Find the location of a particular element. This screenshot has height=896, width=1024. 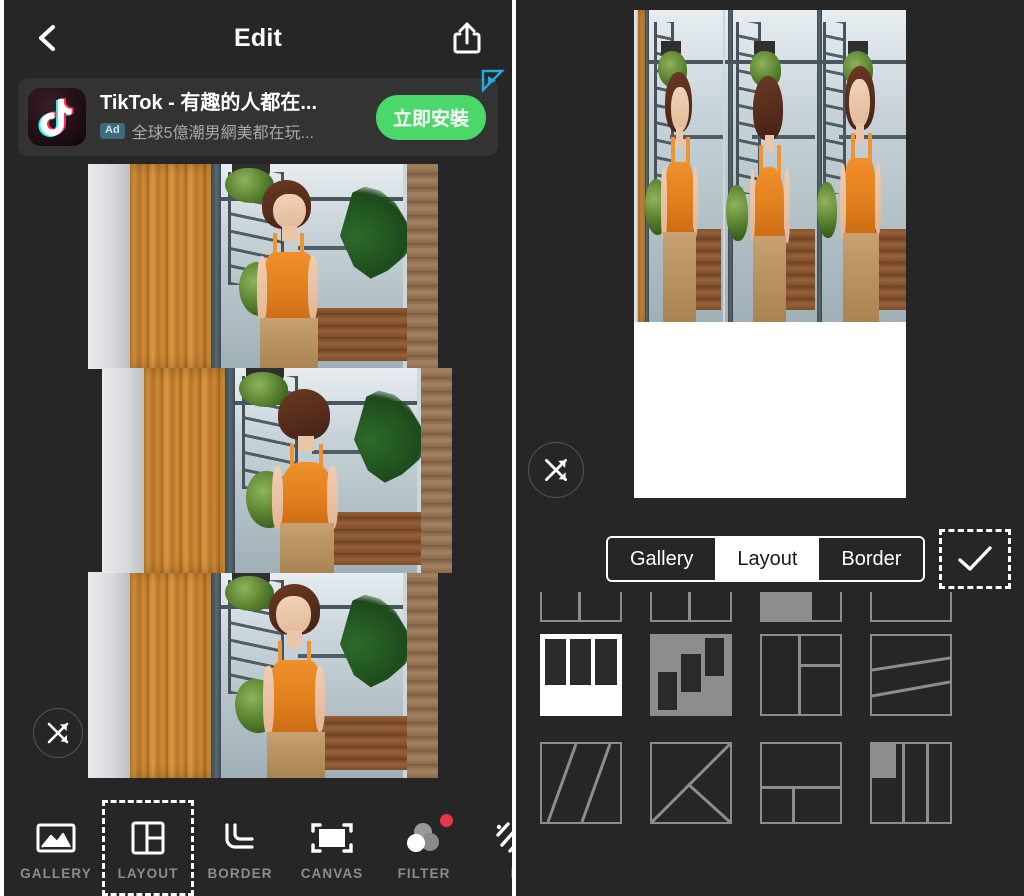

tool-blur: B is located at coordinates (491, 848).